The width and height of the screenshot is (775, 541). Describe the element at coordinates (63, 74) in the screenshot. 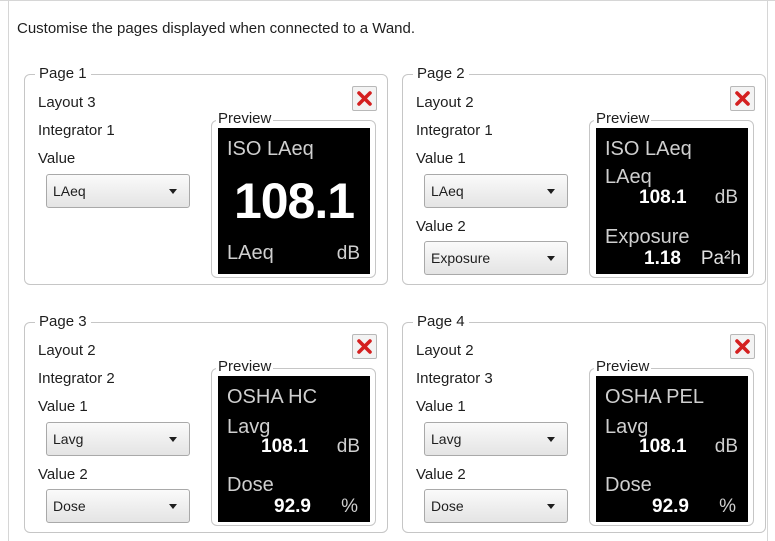

I see `page-1-legend: Page 1` at that location.